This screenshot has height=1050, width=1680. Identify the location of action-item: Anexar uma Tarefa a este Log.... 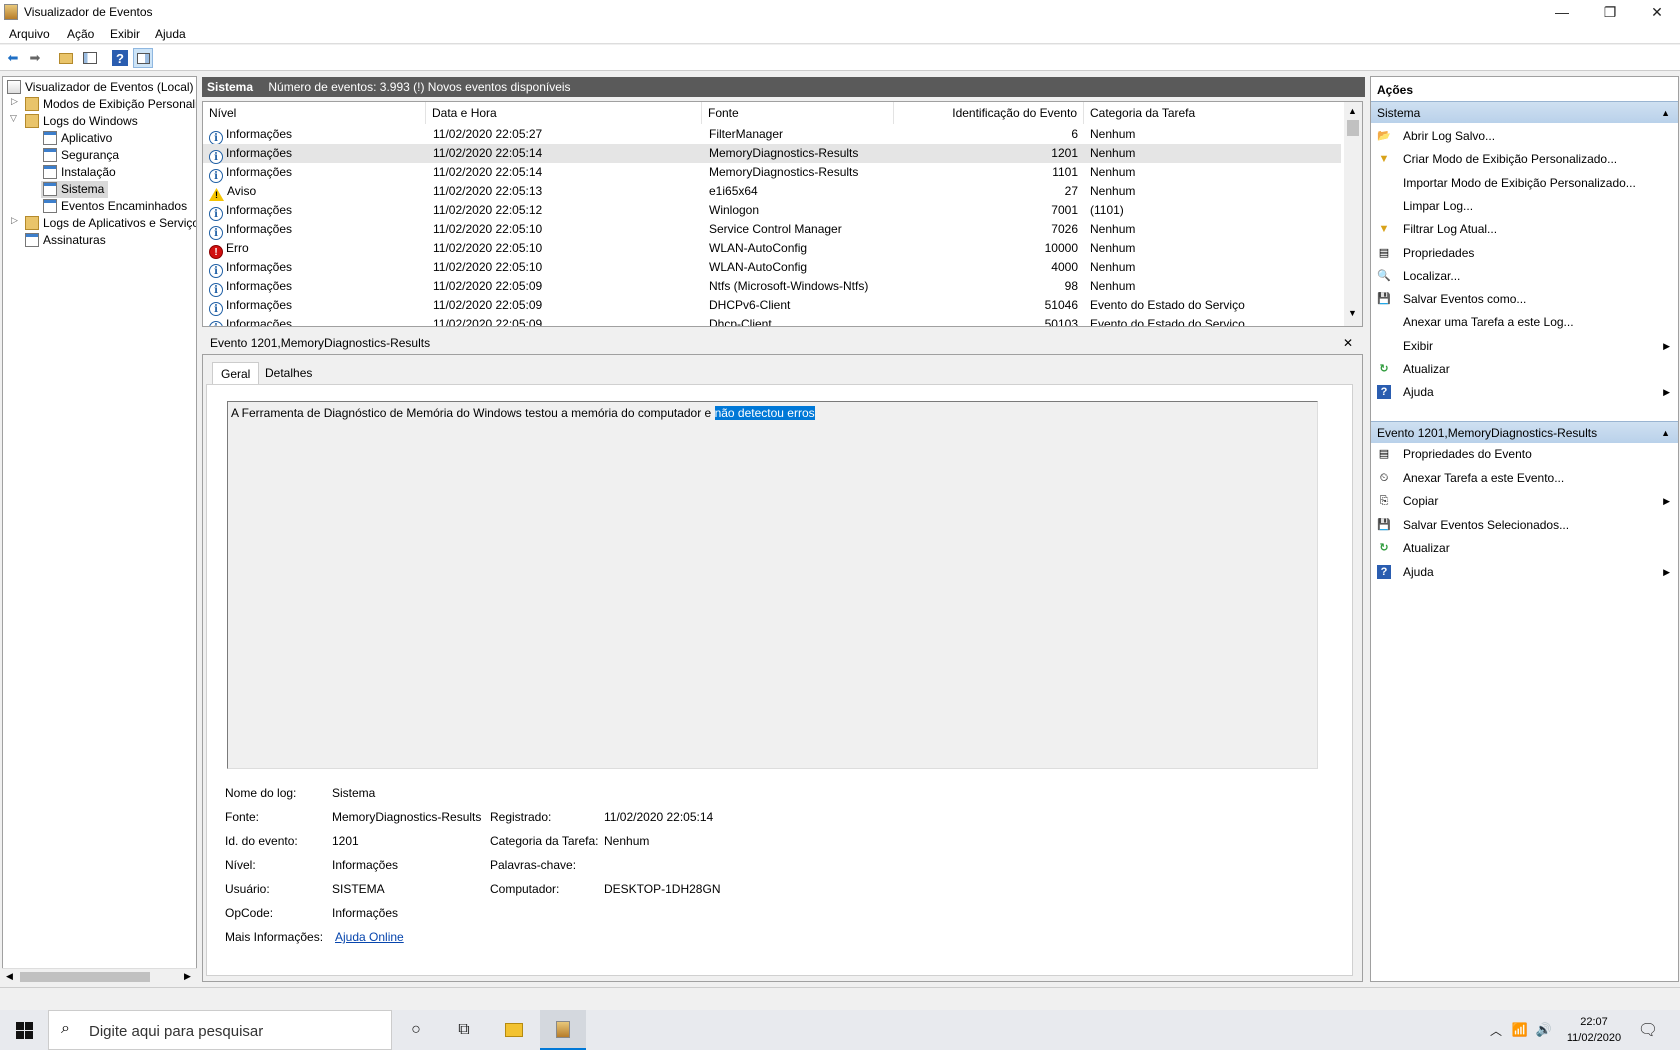
(1524, 322).